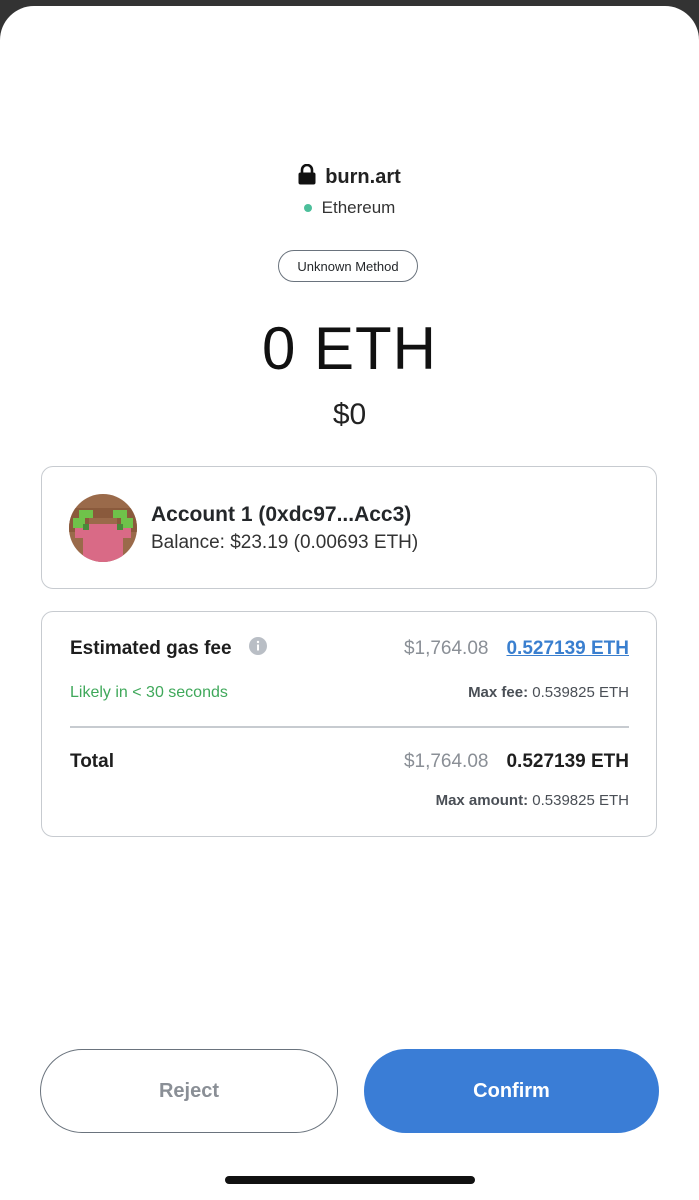  I want to click on transaction-amount: 0 ETH, so click(349, 348).